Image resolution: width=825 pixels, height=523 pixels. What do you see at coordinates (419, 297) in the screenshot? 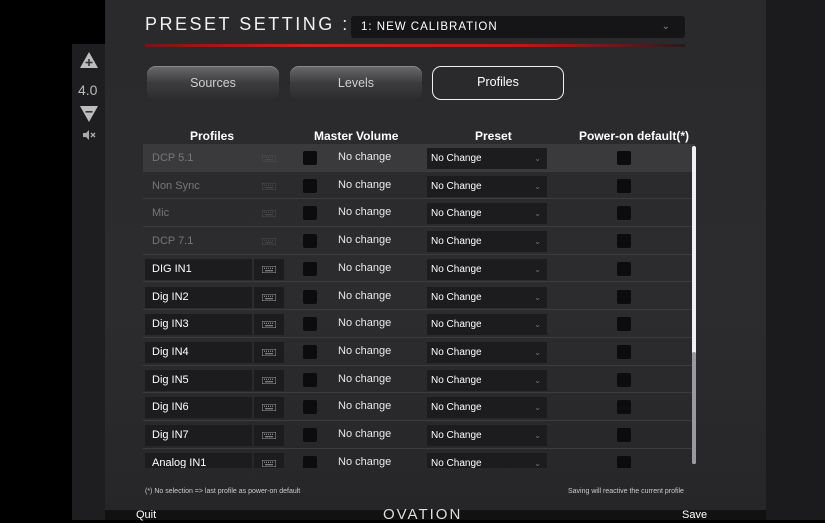
I see `table-row: Dig IN2 No change No Change ⌄` at bounding box center [419, 297].